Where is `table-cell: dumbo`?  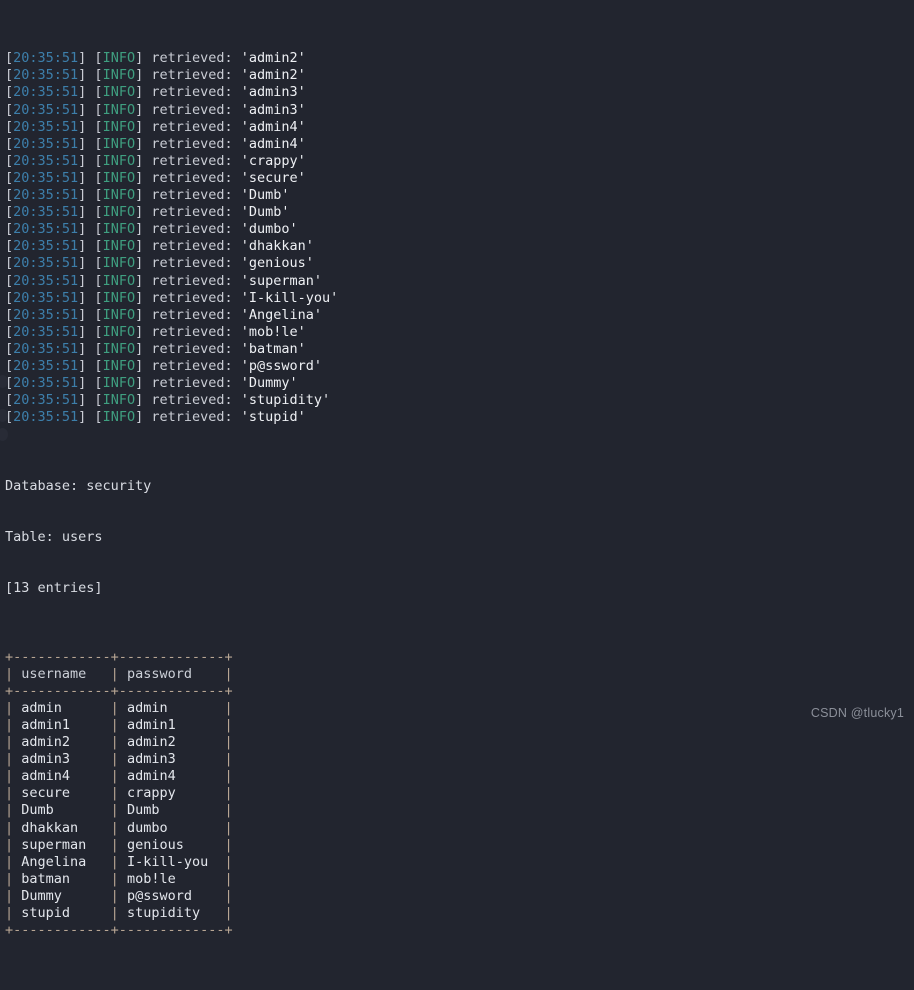 table-cell: dumbo is located at coordinates (175, 827).